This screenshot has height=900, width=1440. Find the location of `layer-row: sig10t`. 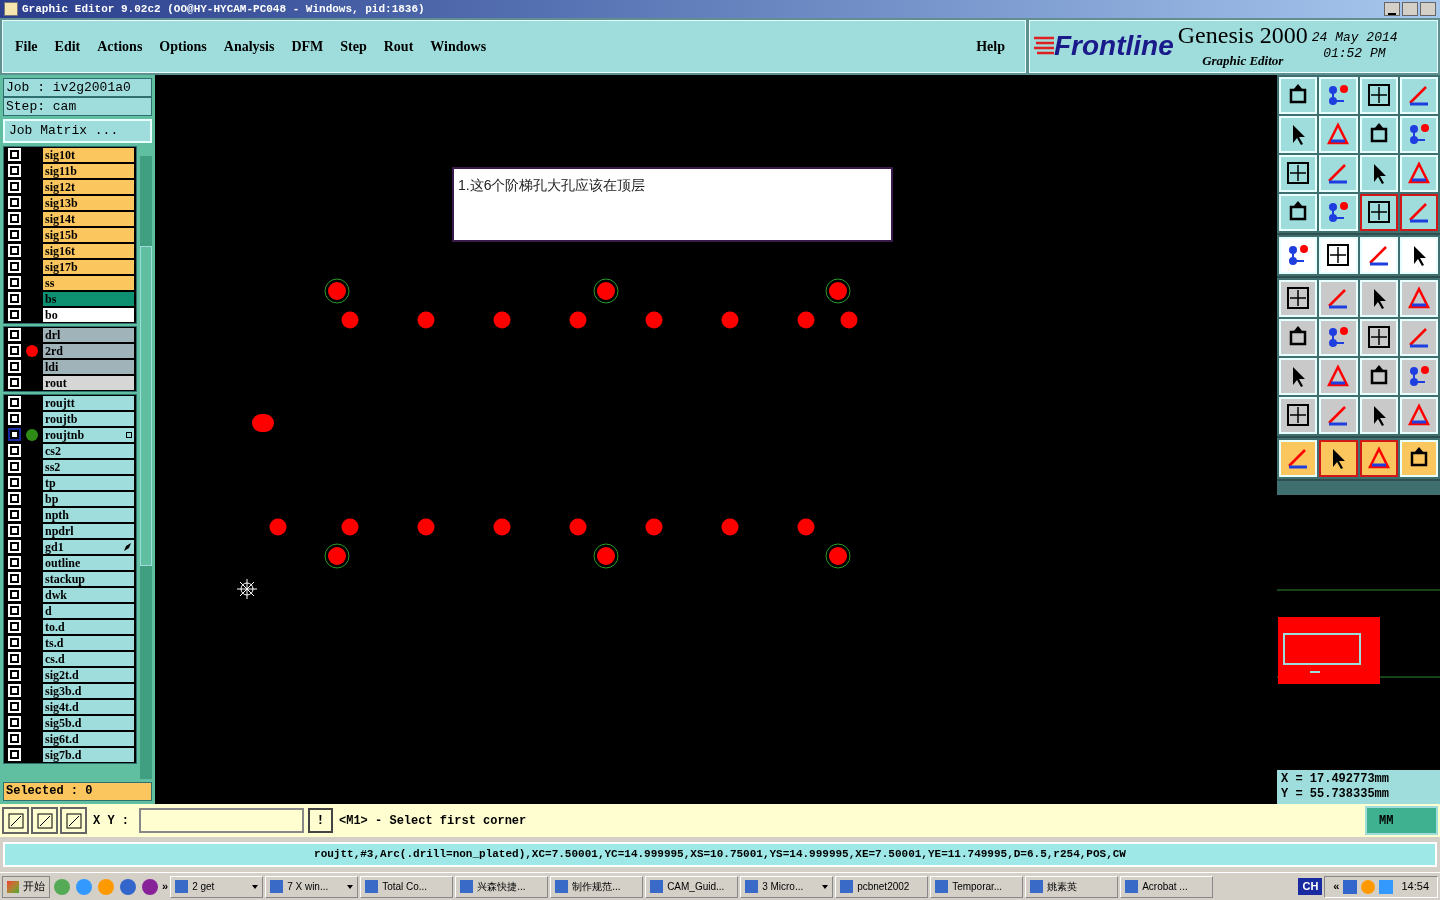

layer-row: sig10t is located at coordinates (70, 154).